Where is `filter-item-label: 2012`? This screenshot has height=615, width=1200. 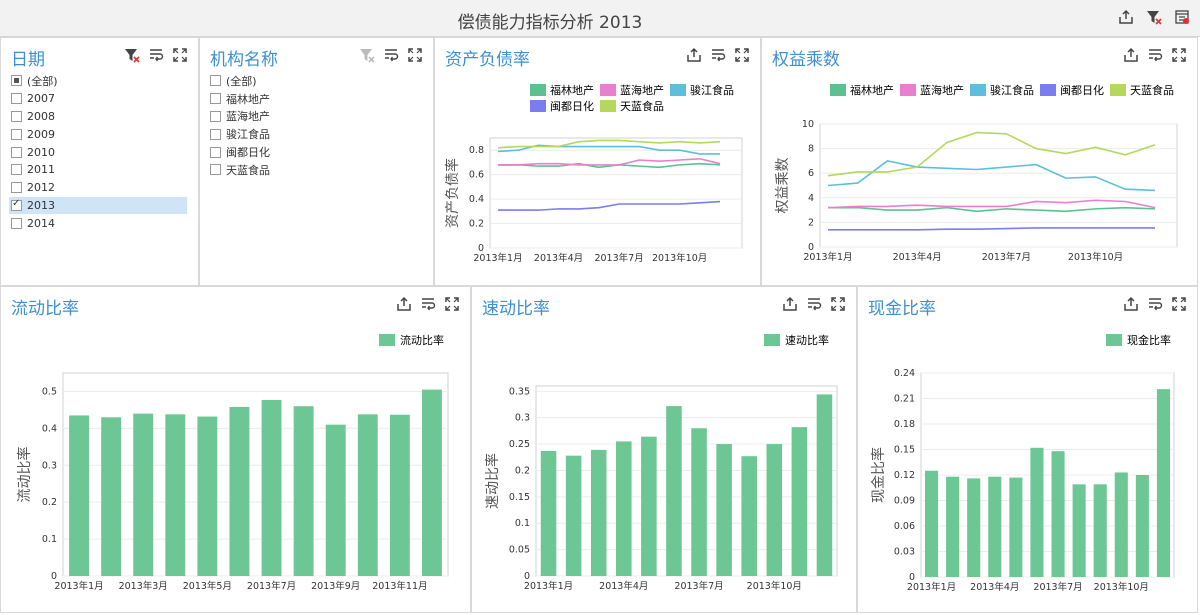 filter-item-label: 2012 is located at coordinates (41, 188).